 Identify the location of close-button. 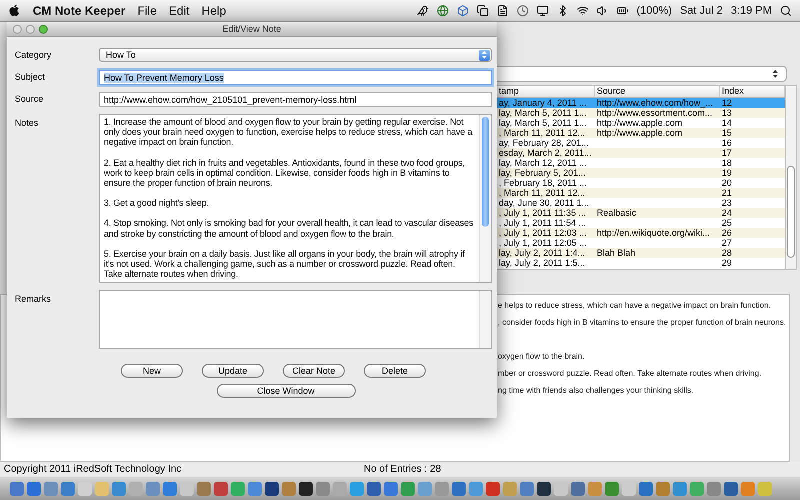
(17, 29).